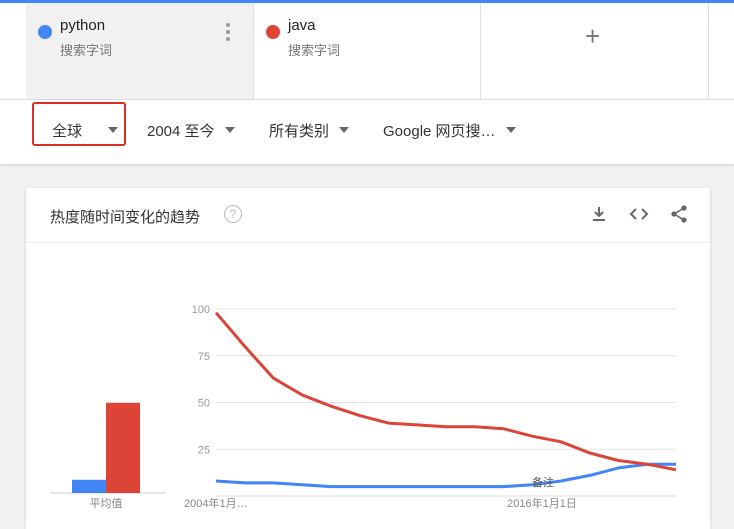 Image resolution: width=734 pixels, height=529 pixels. I want to click on category-filter: 所有类别, so click(309, 131).